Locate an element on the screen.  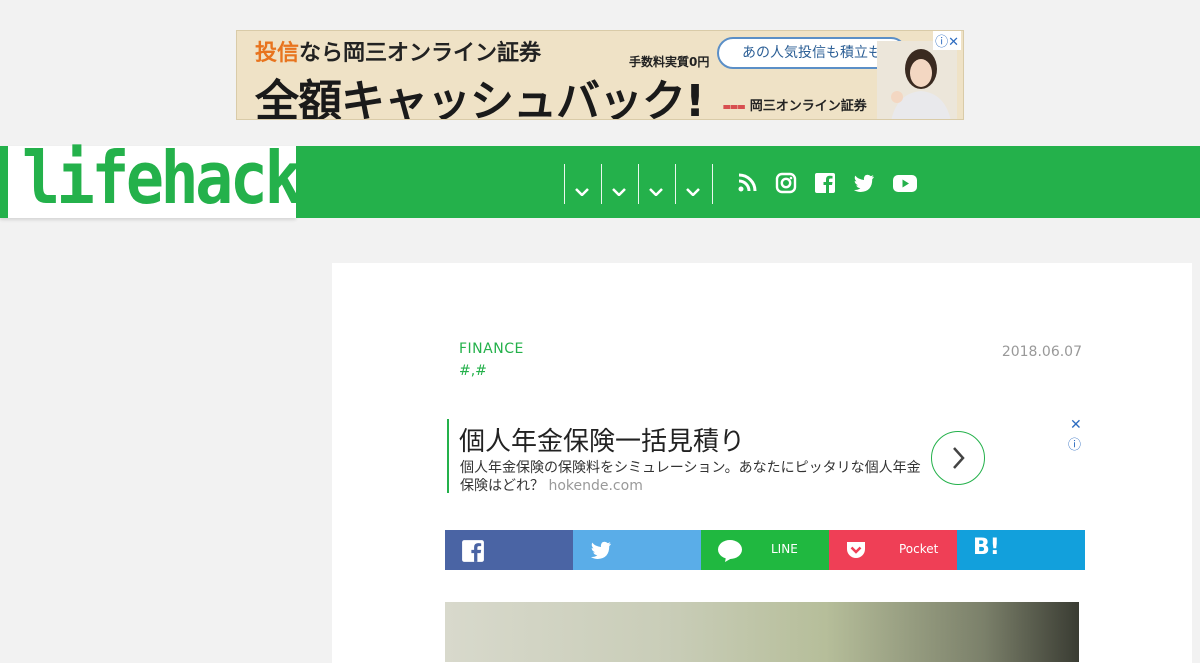
share-twitter-button is located at coordinates (637, 550).